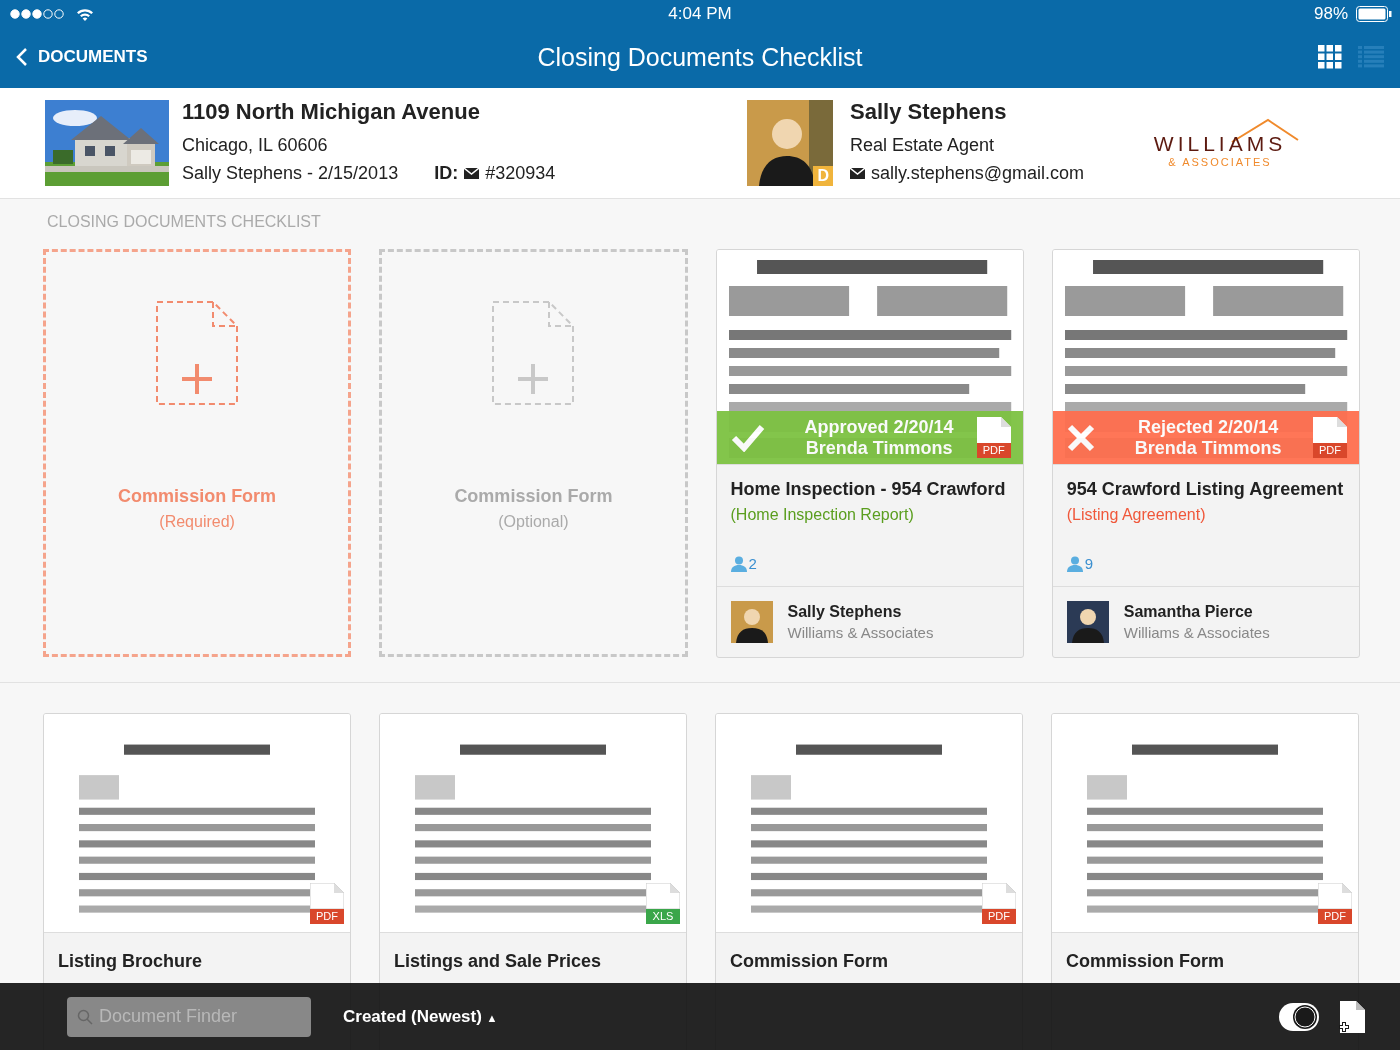  What do you see at coordinates (1188, 612) in the screenshot?
I see `owner-name: Samantha Pierce` at bounding box center [1188, 612].